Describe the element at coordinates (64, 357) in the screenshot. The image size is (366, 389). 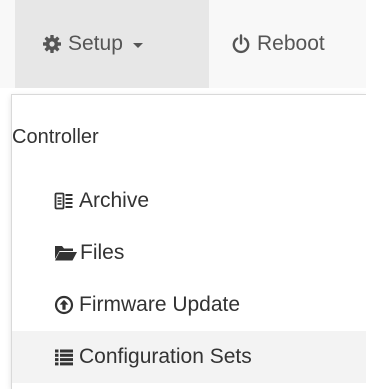
I see `list-icon` at that location.